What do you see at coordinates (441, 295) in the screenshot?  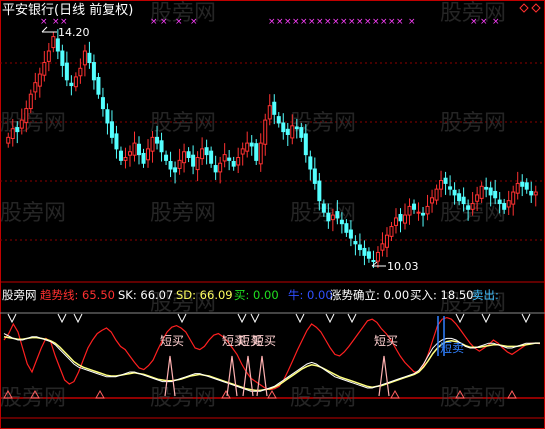 I see `legend-item: 买入: 18.50` at bounding box center [441, 295].